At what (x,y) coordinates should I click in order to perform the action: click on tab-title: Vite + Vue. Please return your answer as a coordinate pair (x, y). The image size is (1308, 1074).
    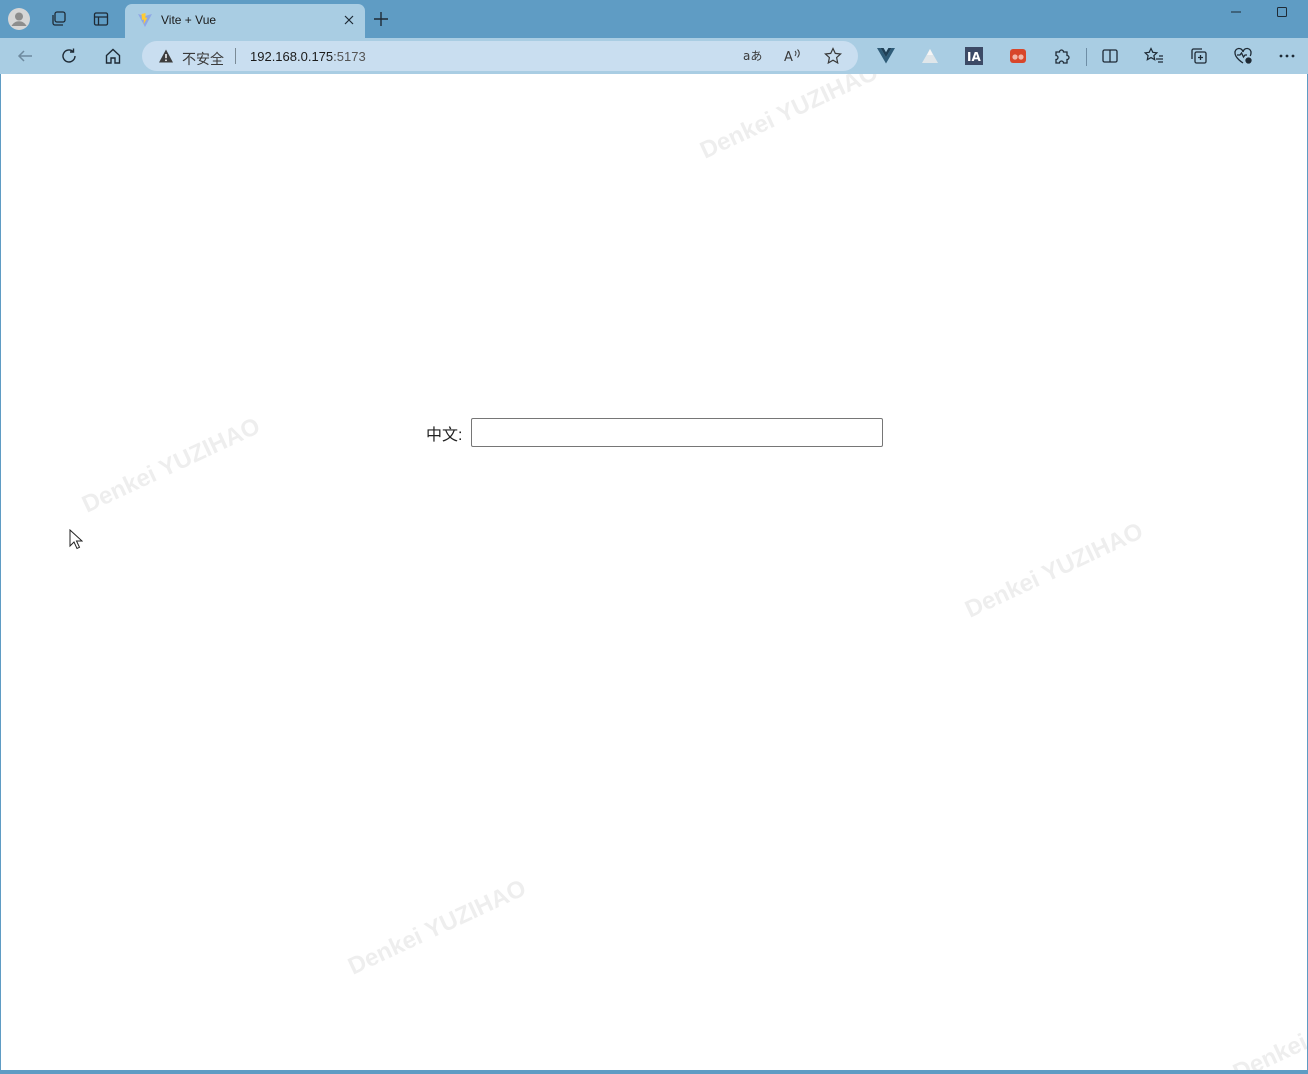
    Looking at the image, I should click on (189, 20).